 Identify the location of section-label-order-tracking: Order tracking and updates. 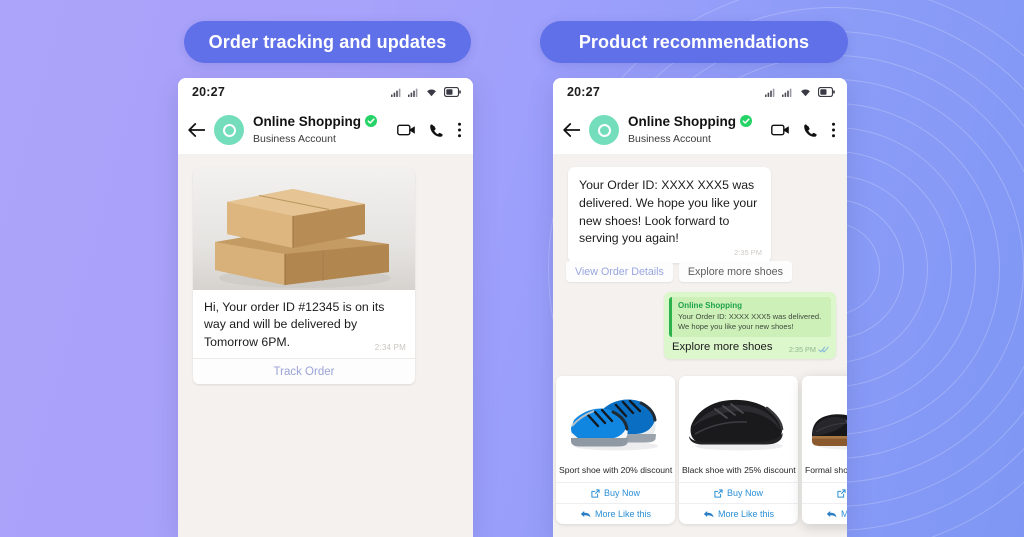
(327, 42).